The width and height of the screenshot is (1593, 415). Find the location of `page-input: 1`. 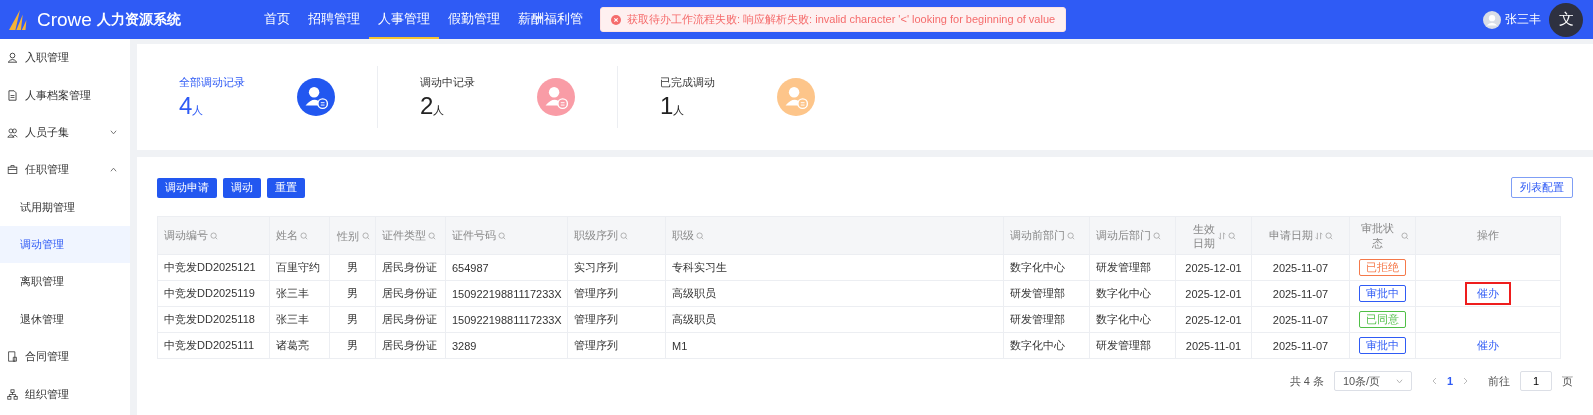

page-input: 1 is located at coordinates (1536, 381).